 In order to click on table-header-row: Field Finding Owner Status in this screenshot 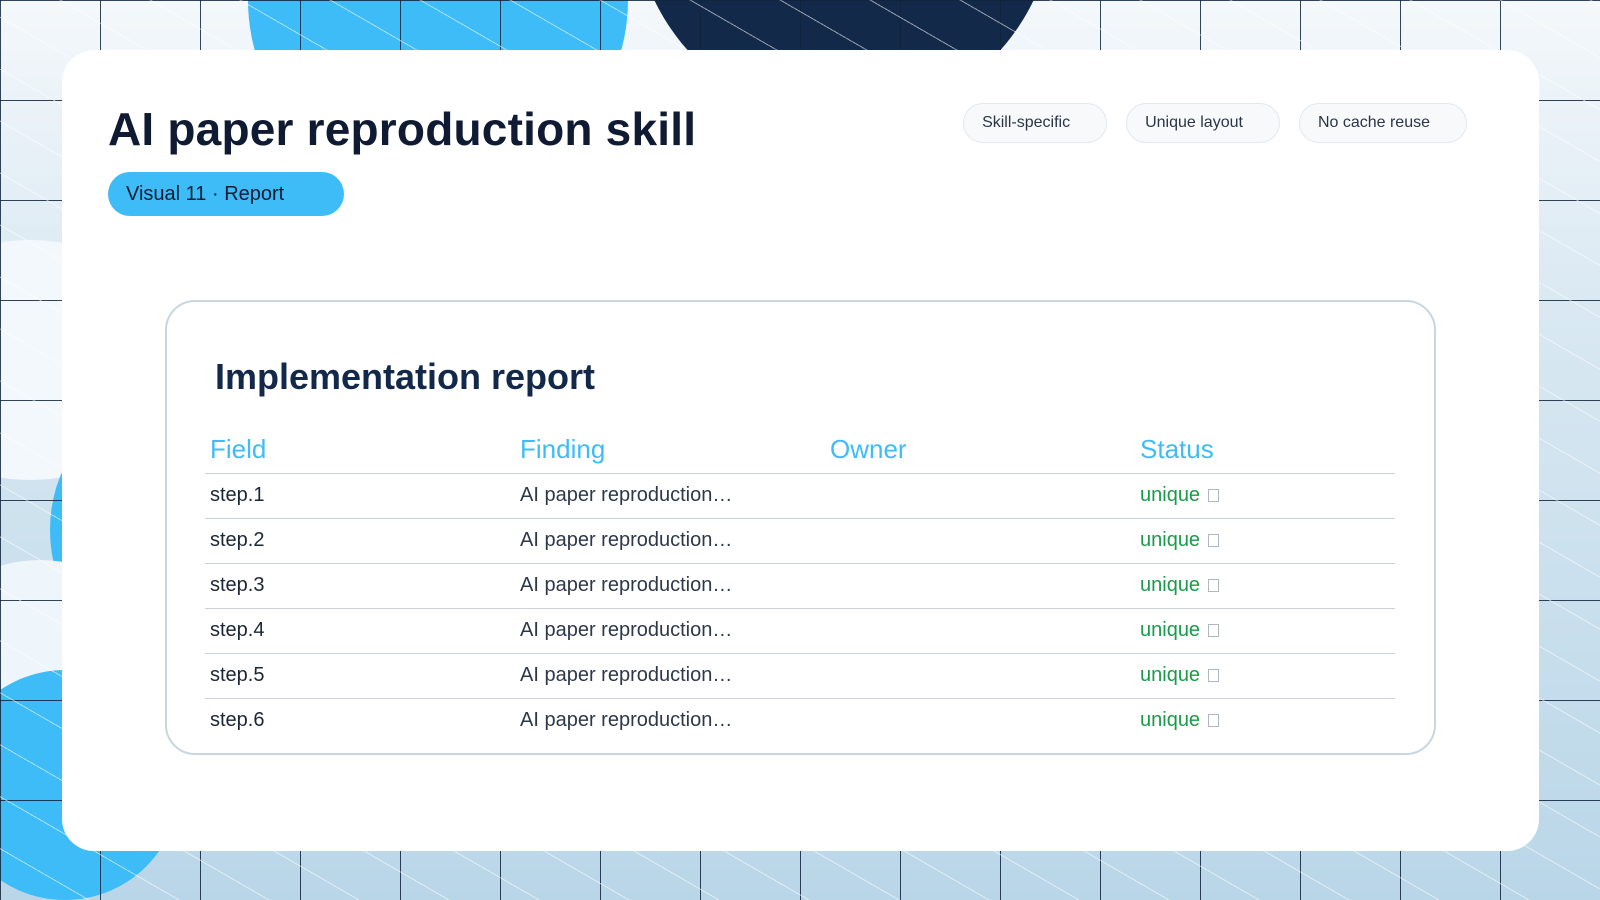, I will do `click(800, 451)`.